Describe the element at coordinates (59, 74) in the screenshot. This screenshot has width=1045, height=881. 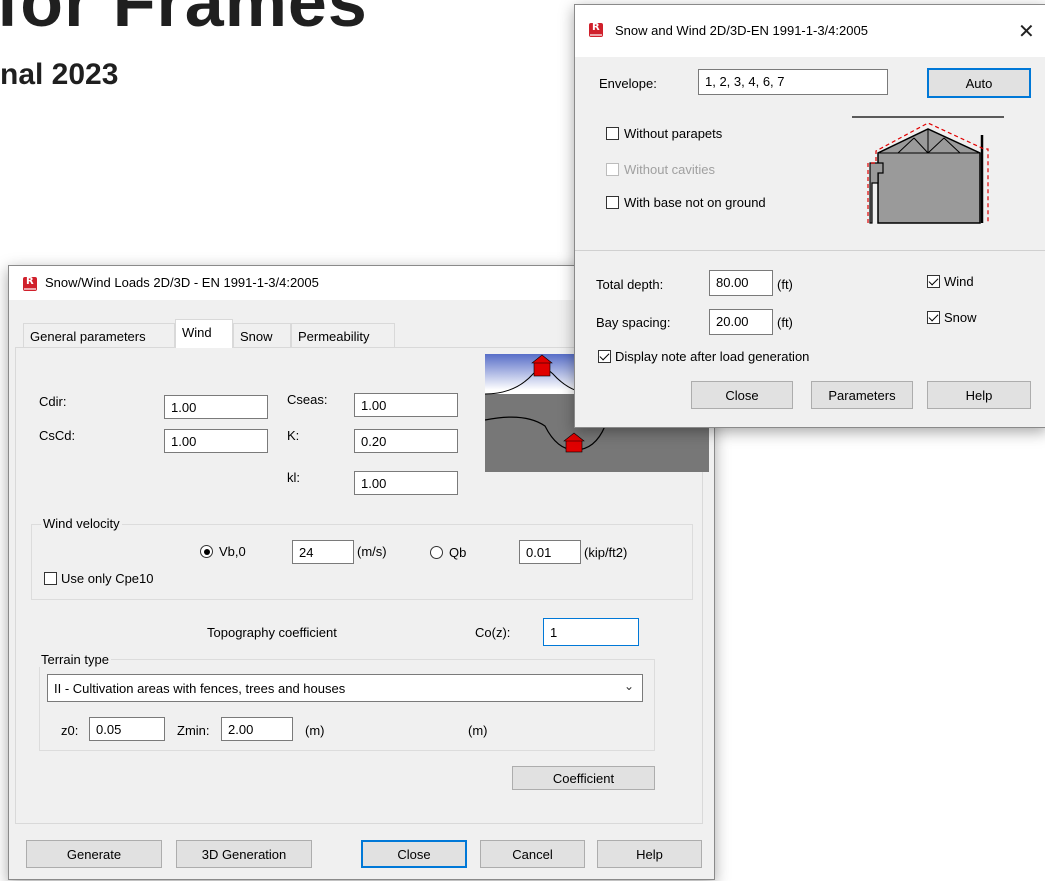
I see `background-subheading: nal 2023` at that location.